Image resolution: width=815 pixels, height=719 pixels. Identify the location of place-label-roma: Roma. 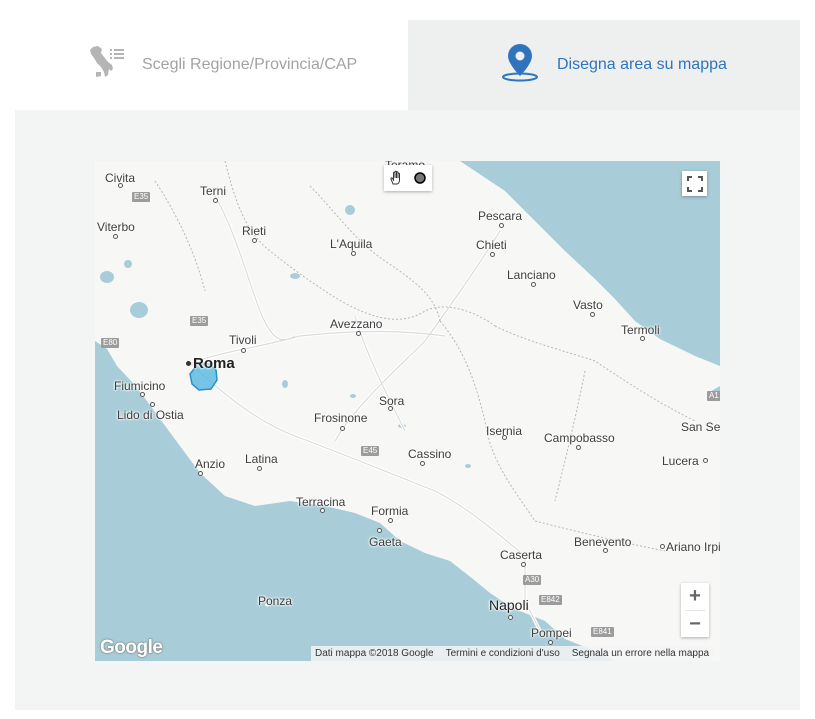
(214, 363).